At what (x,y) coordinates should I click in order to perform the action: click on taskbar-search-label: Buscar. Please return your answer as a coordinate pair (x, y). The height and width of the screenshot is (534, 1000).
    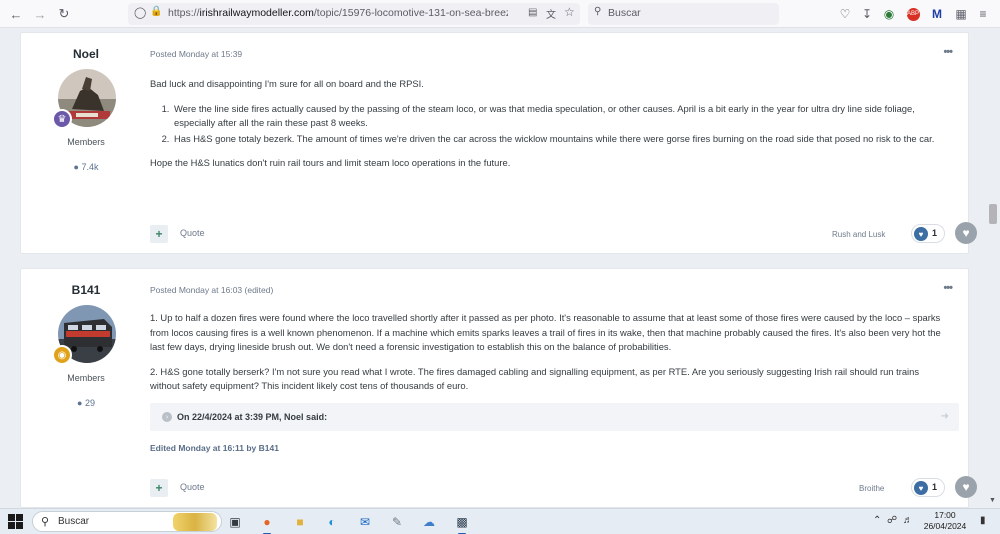
    Looking at the image, I should click on (74, 521).